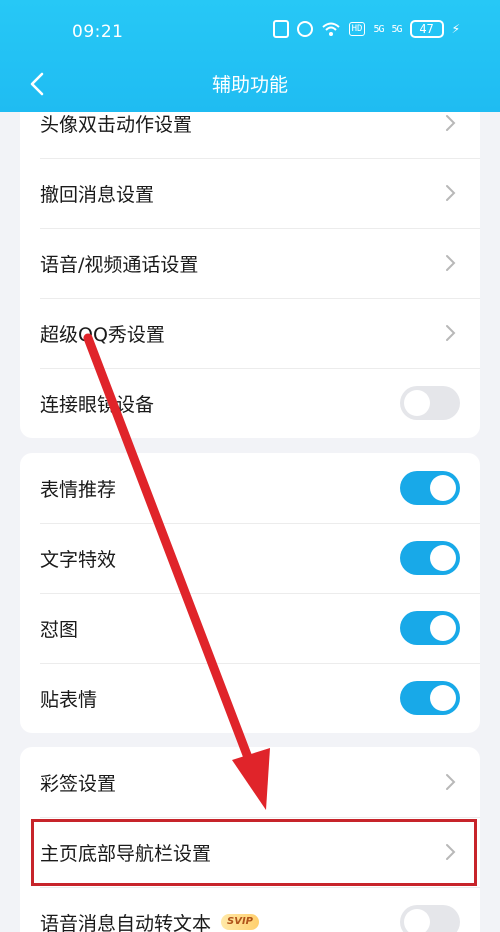 Image resolution: width=500 pixels, height=932 pixels. What do you see at coordinates (455, 29) in the screenshot?
I see `charging-icon: ⚡` at bounding box center [455, 29].